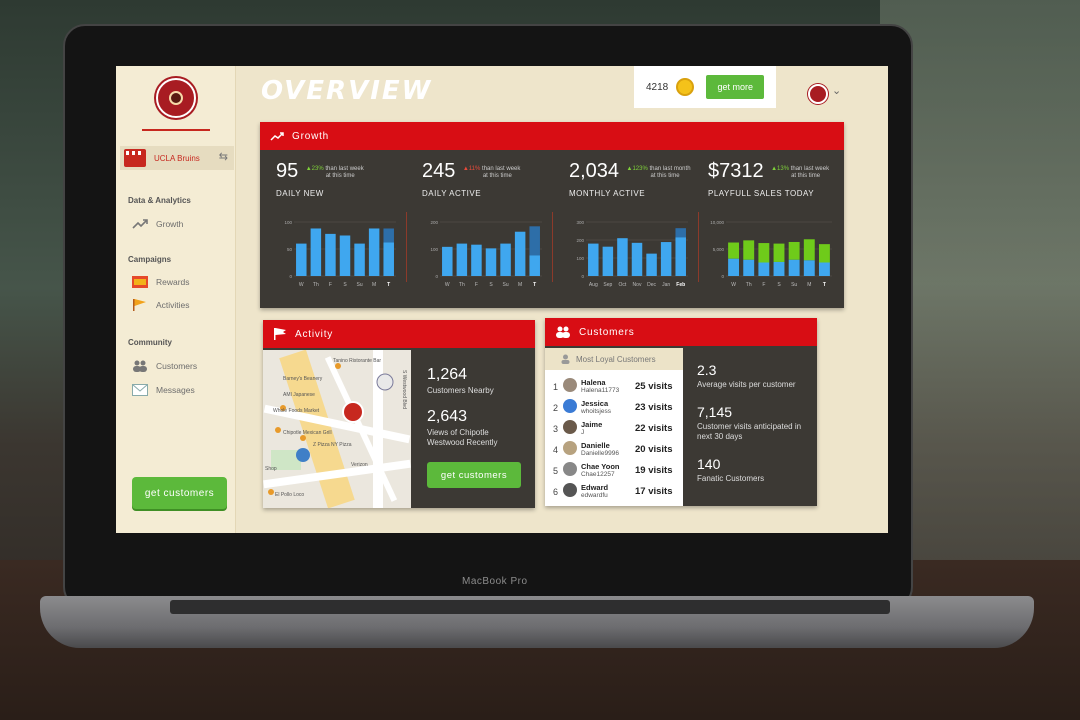  I want to click on get-more-button: get more, so click(735, 87).